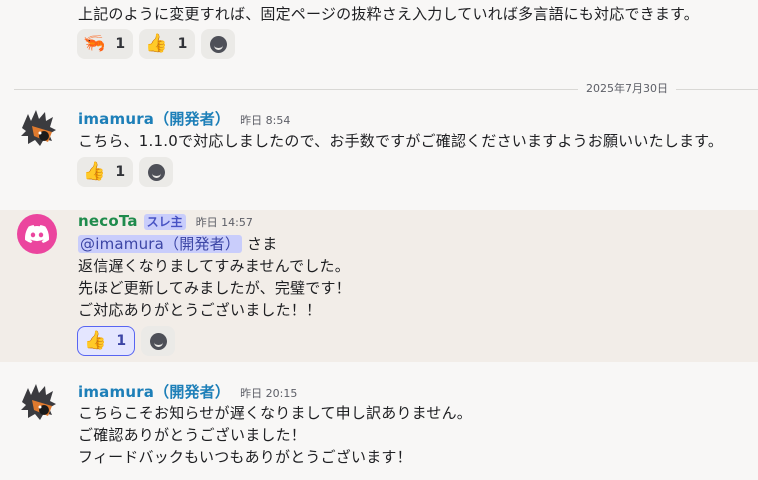 This screenshot has height=480, width=758. What do you see at coordinates (108, 221) in the screenshot?
I see `username: necoTa` at bounding box center [108, 221].